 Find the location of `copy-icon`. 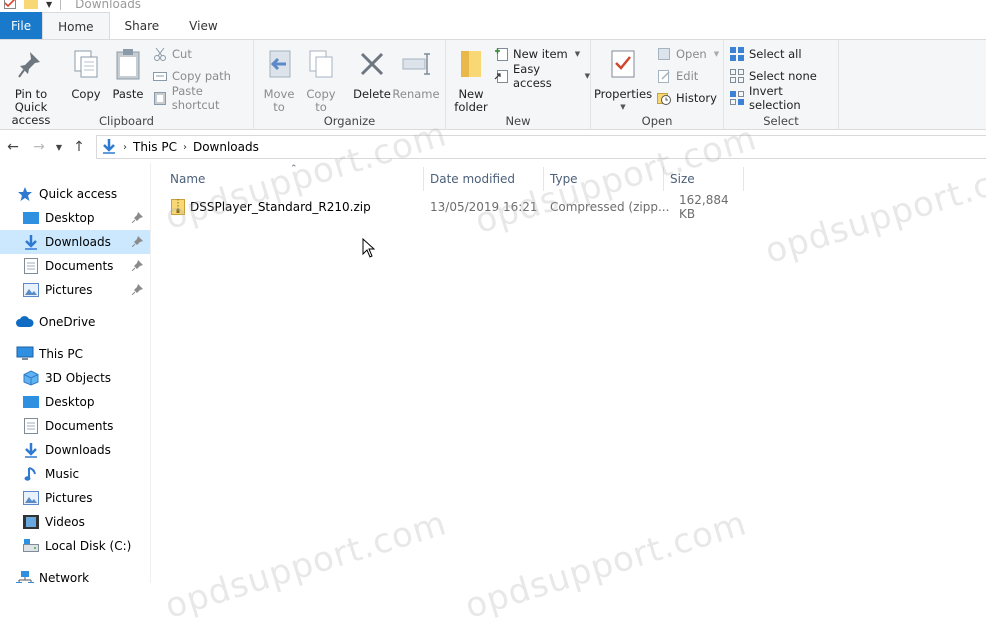

copy-icon is located at coordinates (86, 64).